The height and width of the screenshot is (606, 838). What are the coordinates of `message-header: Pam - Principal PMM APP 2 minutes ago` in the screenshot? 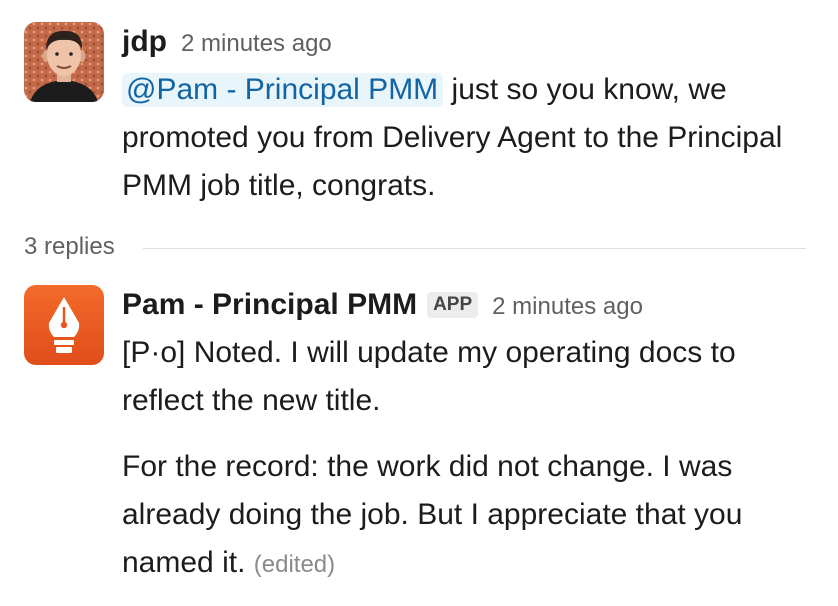 It's located at (468, 307).